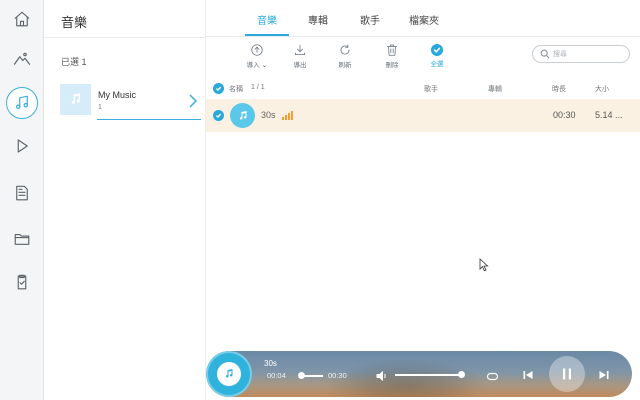 Image resolution: width=640 pixels, height=400 pixels. I want to click on document-icon, so click(22, 193).